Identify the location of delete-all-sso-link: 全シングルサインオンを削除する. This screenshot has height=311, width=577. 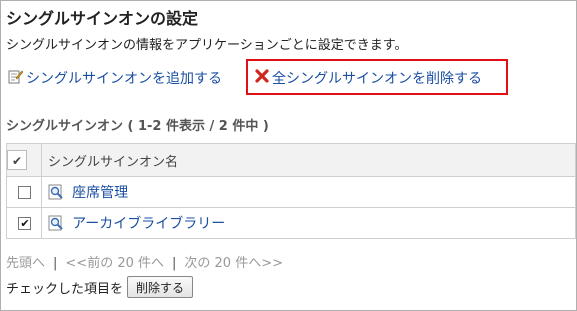
(368, 78).